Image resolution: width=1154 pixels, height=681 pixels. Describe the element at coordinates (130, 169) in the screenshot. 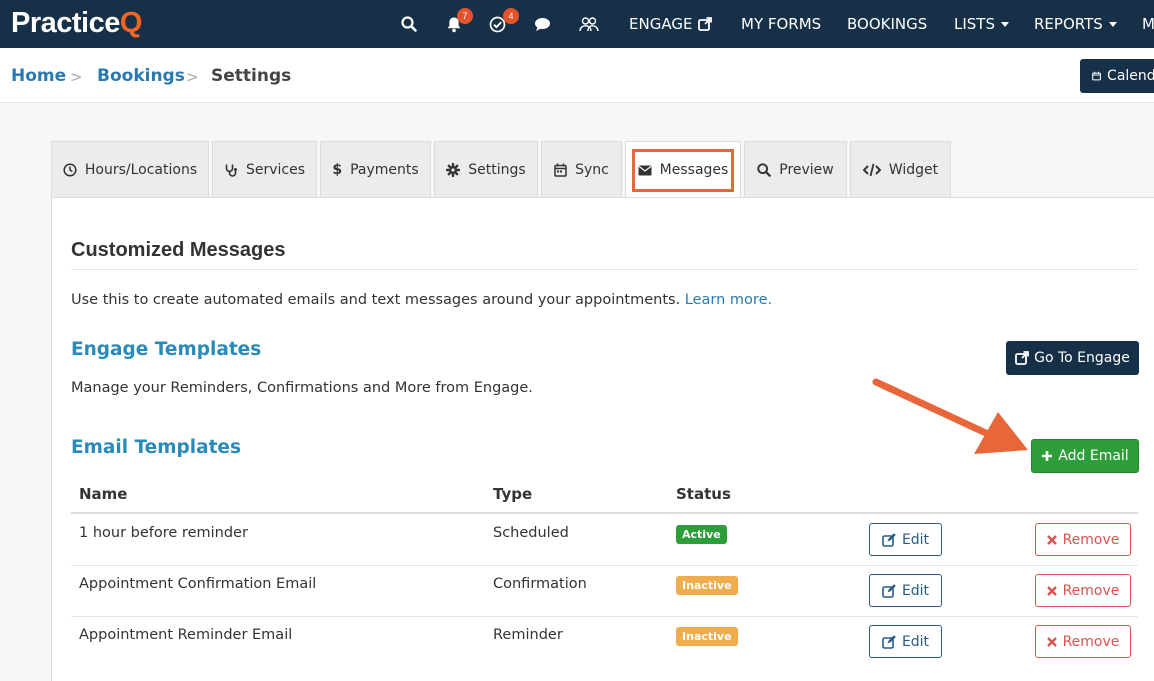

I see `tab-hours-locations: Hours/Locations` at that location.